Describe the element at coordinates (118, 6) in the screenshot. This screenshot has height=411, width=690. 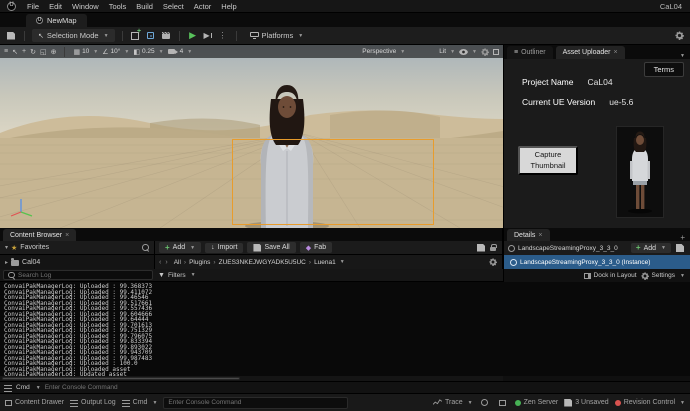
I see `menu-tools: Tools` at that location.